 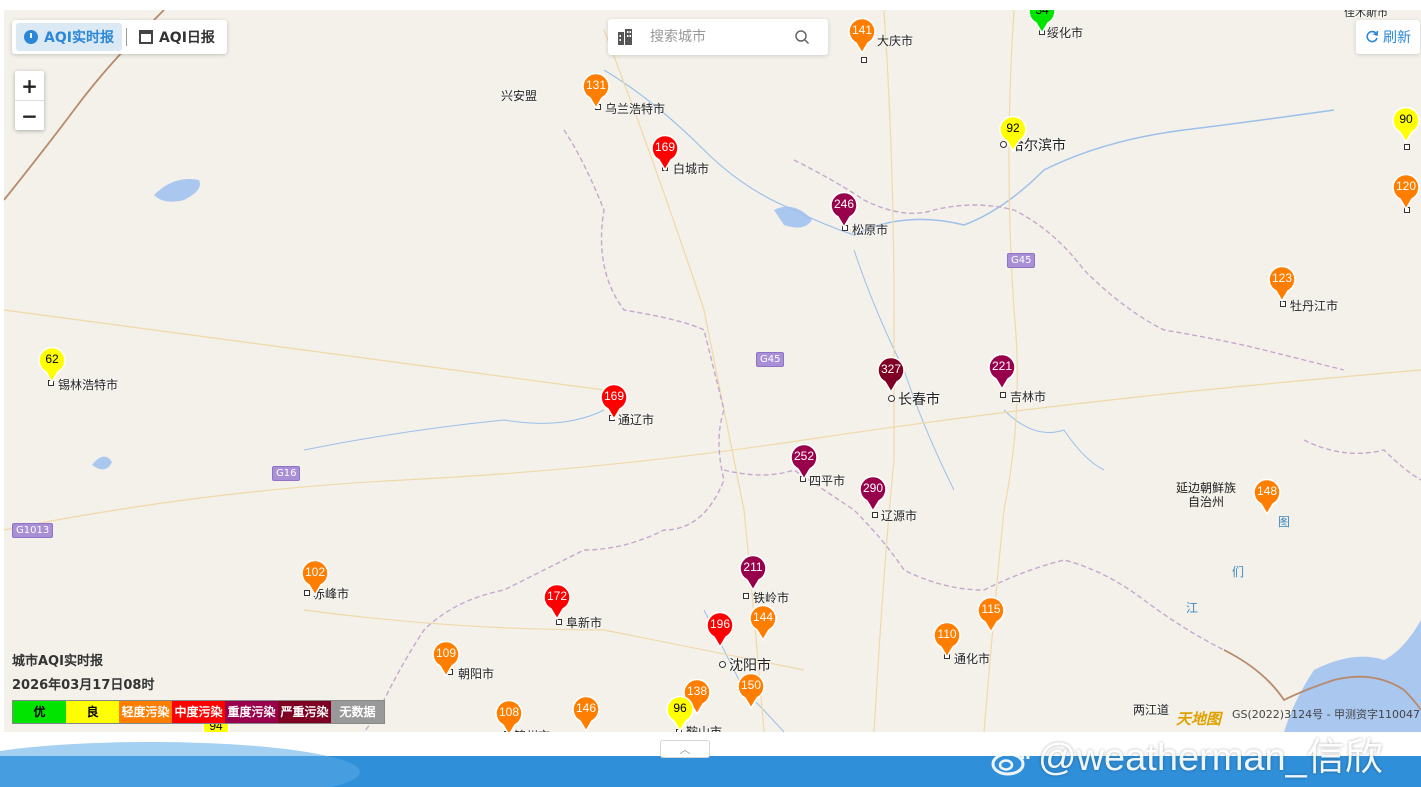 What do you see at coordinates (88, 385) in the screenshot?
I see `city-label: 锡林浩特市` at bounding box center [88, 385].